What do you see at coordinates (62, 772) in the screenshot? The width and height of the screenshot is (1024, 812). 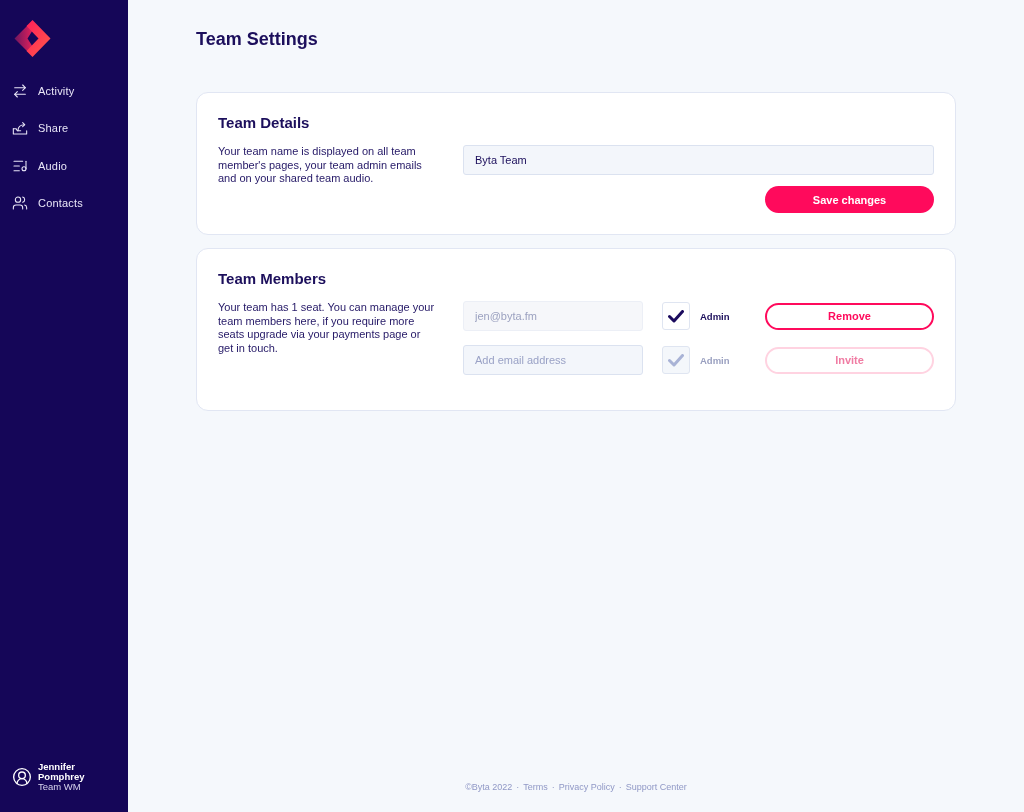 I see `user-name: Jennifer Pomphrey` at bounding box center [62, 772].